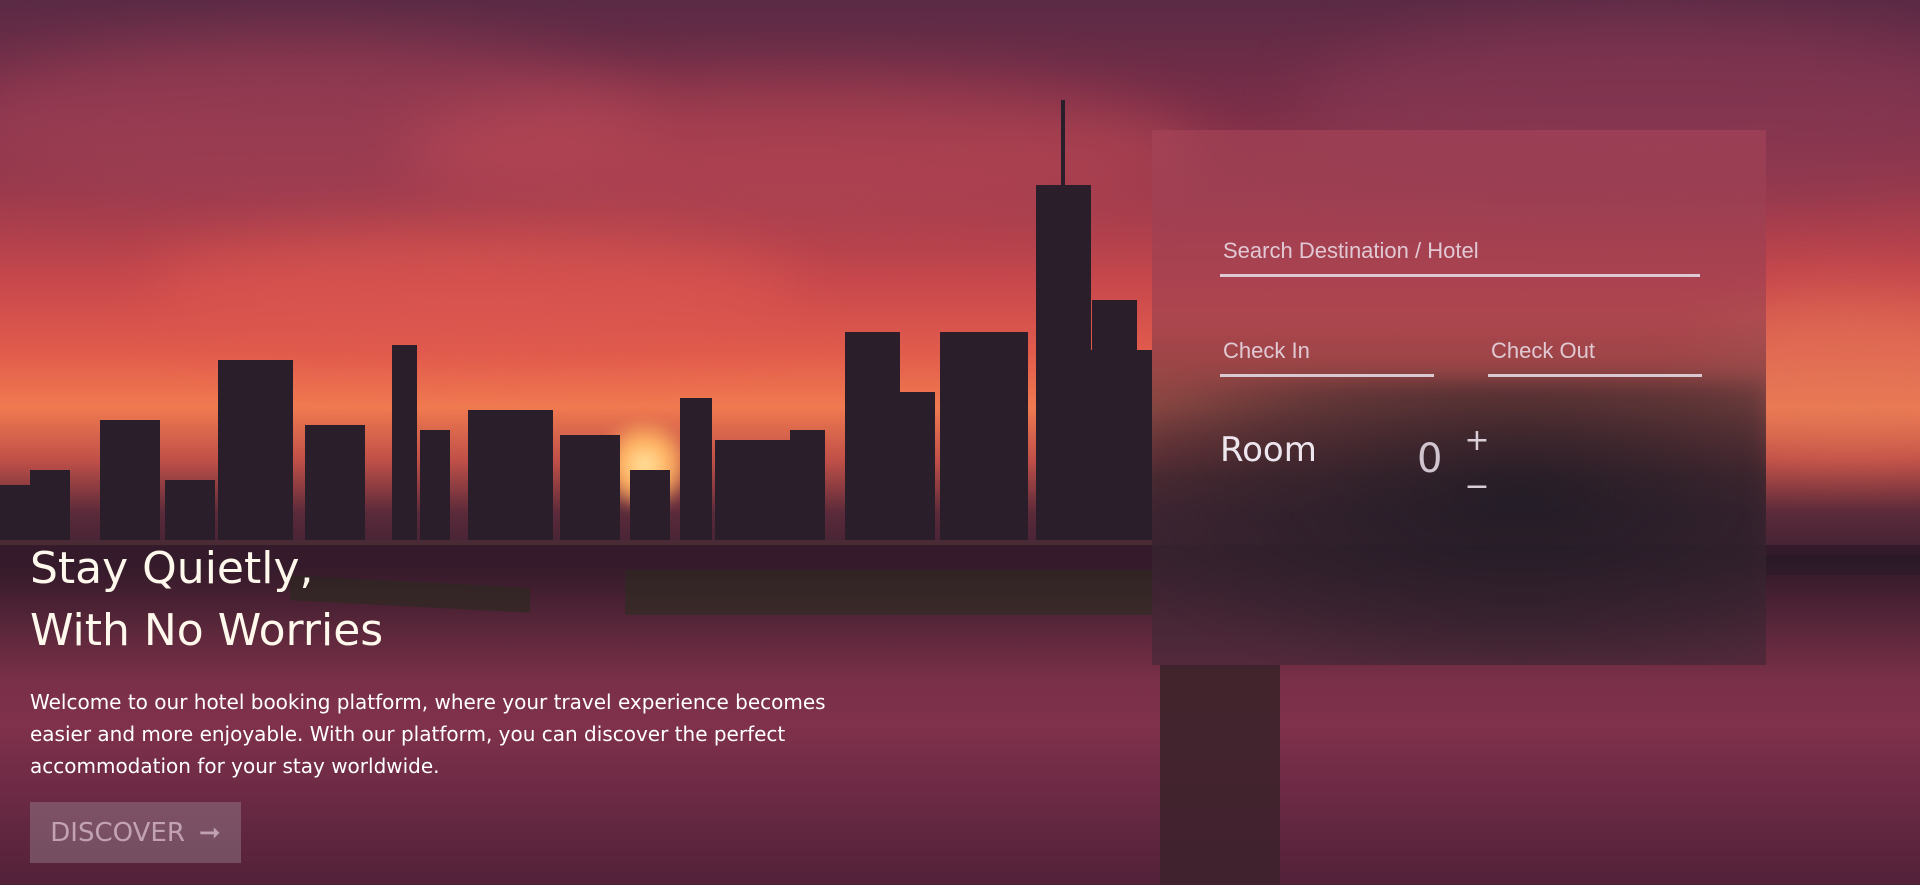  I want to click on panel-shadow, so click(1459, 522).